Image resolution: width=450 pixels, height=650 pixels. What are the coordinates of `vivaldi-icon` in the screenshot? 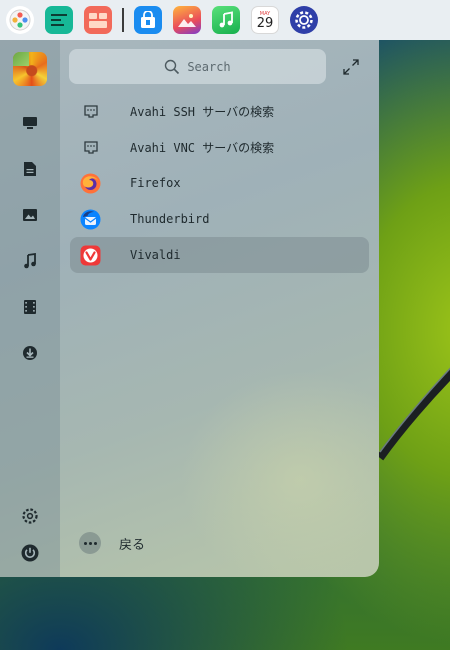 It's located at (90, 255).